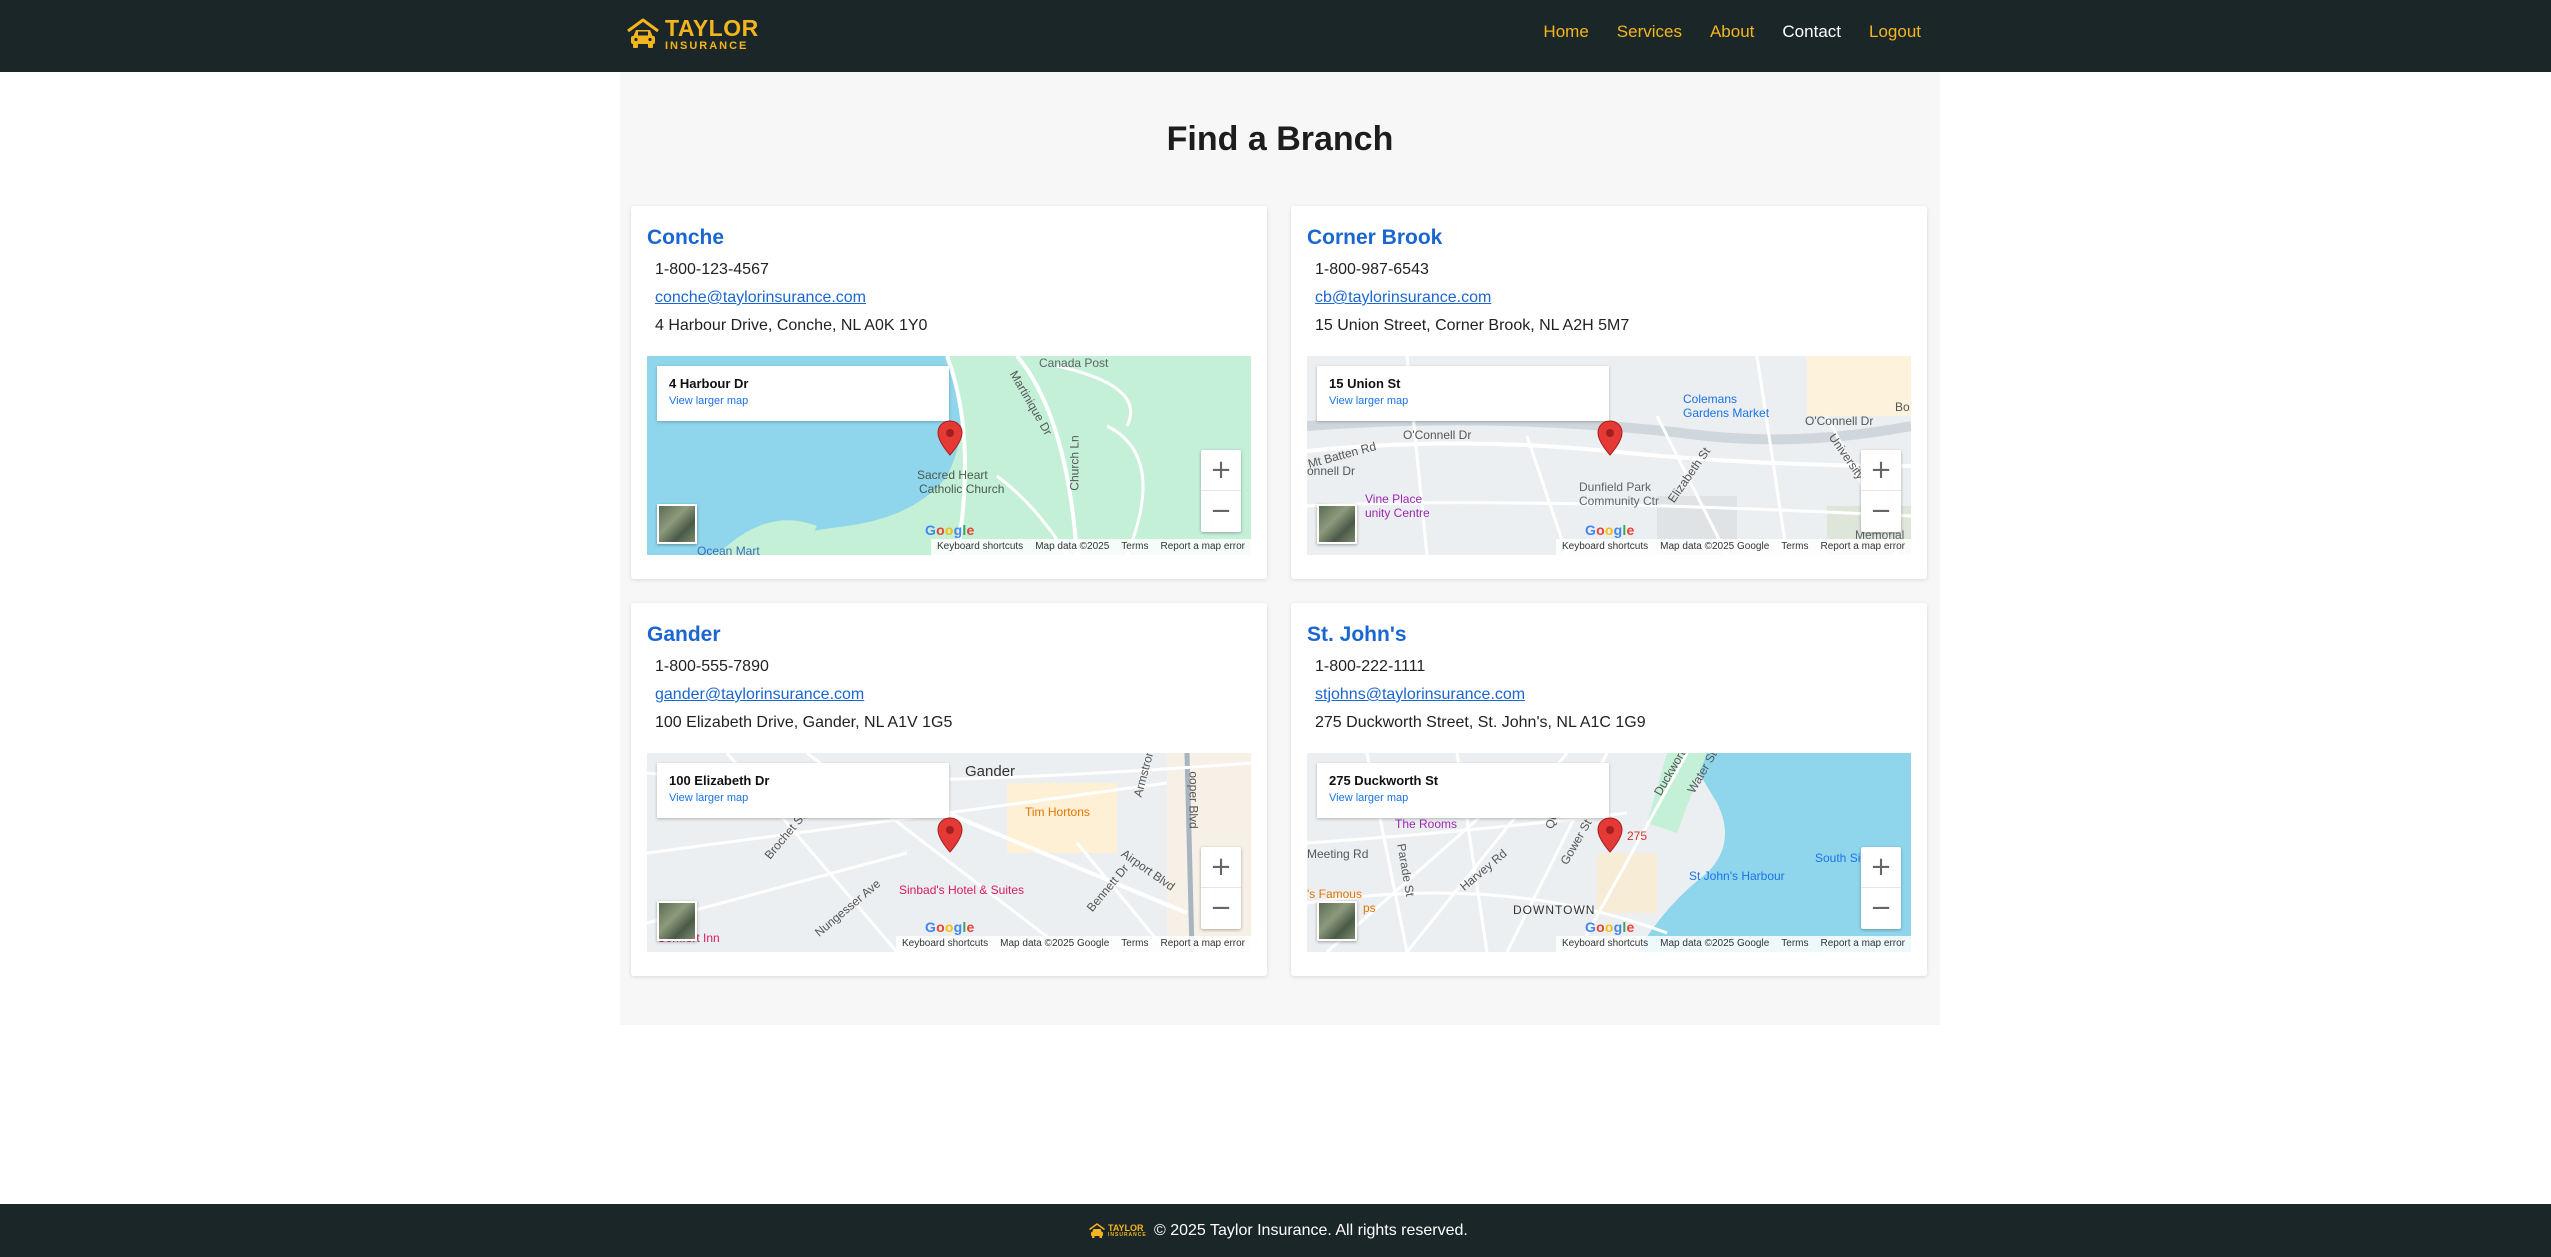 This screenshot has height=1257, width=2551. I want to click on map-label: Gardens Market, so click(1726, 413).